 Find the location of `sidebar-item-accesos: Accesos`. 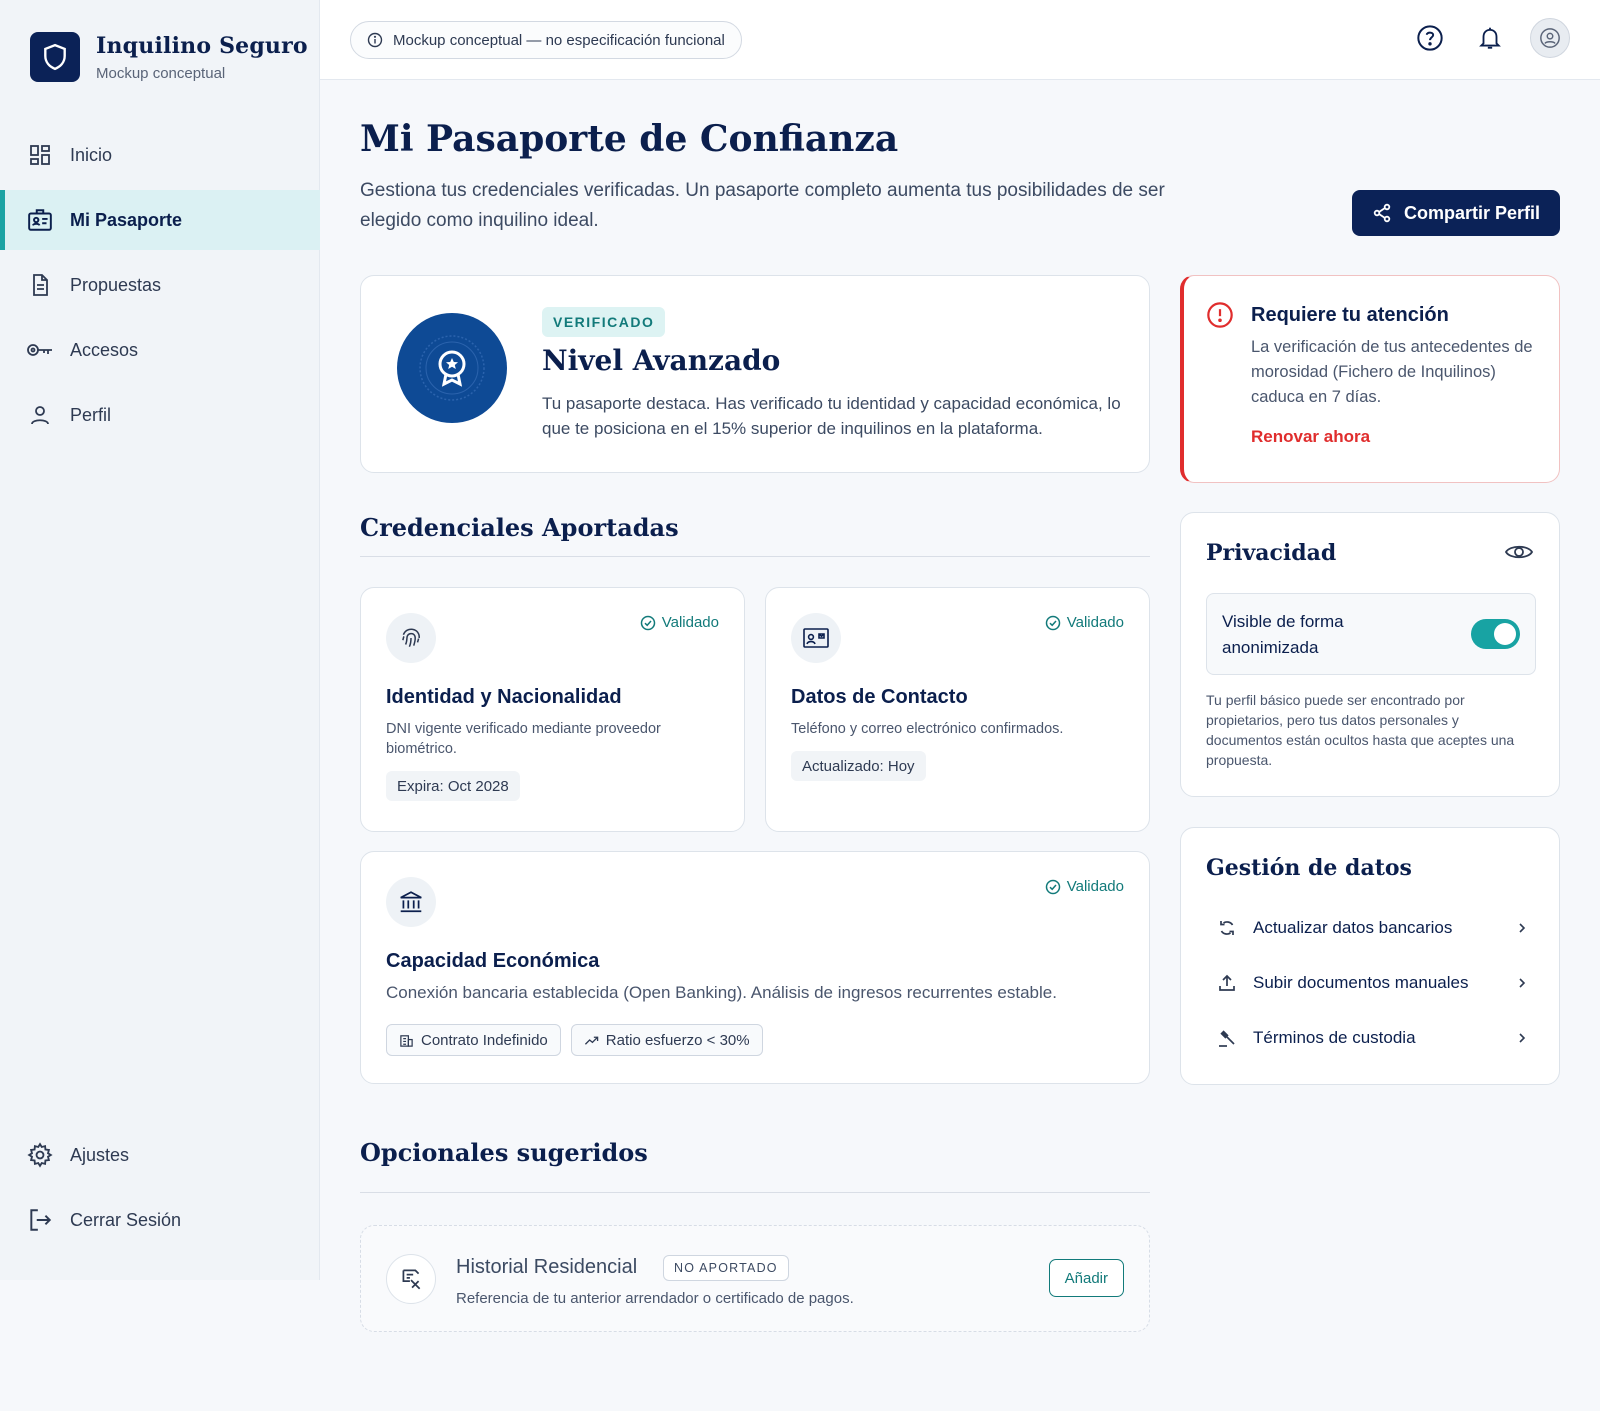

sidebar-item-accesos: Accesos is located at coordinates (160, 350).